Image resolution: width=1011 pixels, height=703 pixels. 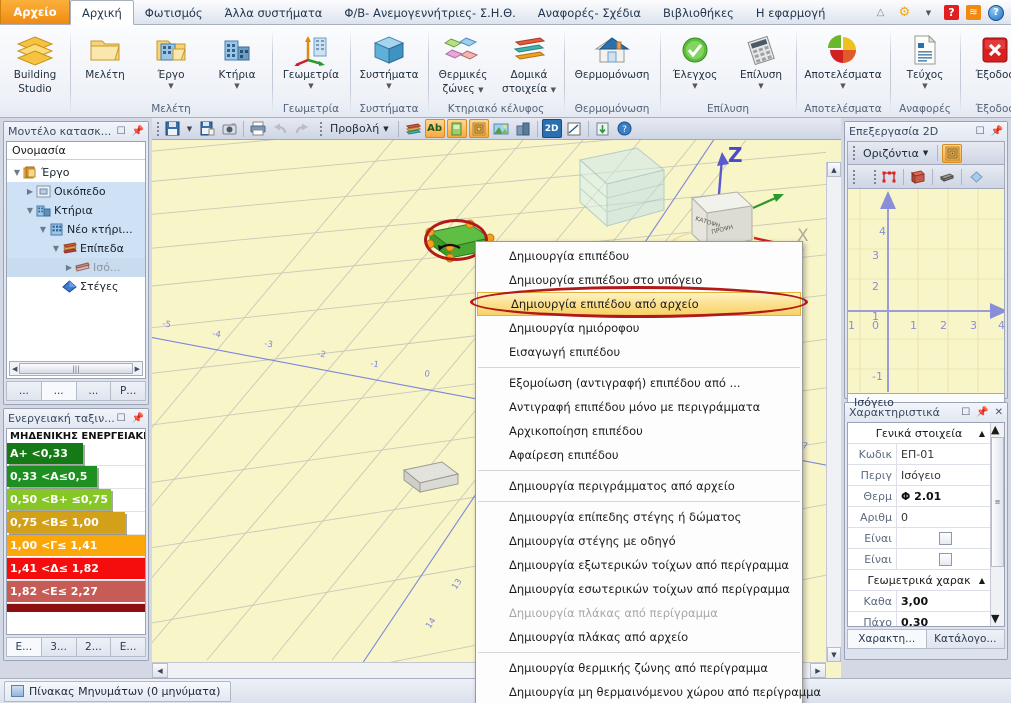 What do you see at coordinates (943, 601) in the screenshot?
I see `property-value: 3,00` at bounding box center [943, 601].